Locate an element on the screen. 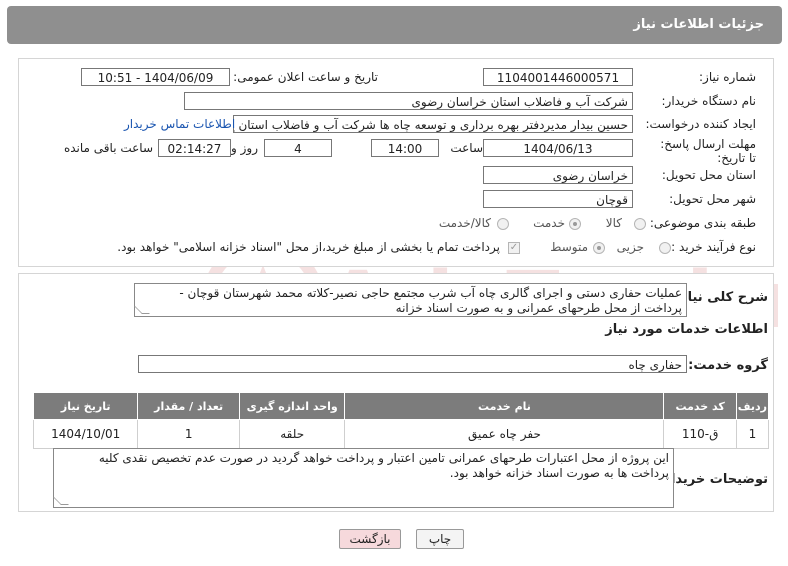  cell-need-date: 1404/10/01 is located at coordinates (85, 434).